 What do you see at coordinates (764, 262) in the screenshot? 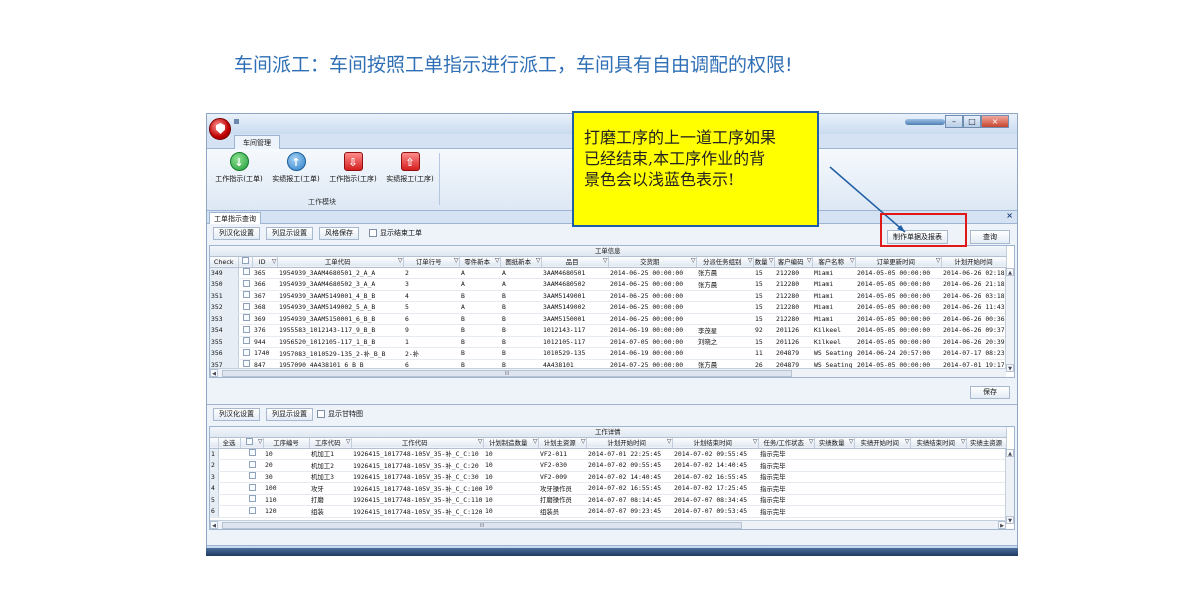
I see `column-header: 数量 ▽` at bounding box center [764, 262].